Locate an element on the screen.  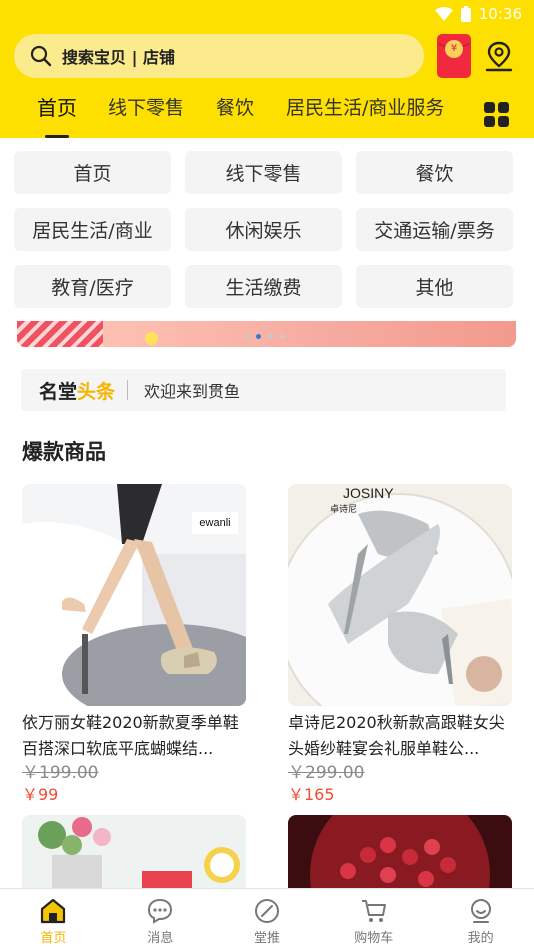
tab-food: 餐饮 is located at coordinates (235, 113).